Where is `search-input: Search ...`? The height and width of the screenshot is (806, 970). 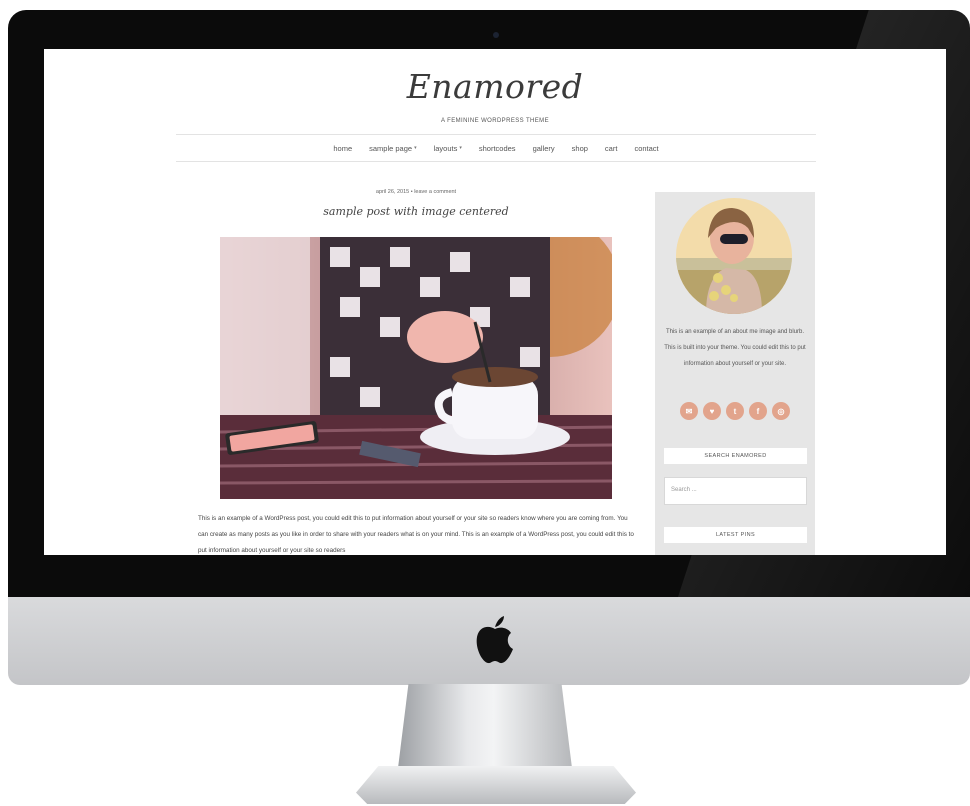 search-input: Search ... is located at coordinates (735, 491).